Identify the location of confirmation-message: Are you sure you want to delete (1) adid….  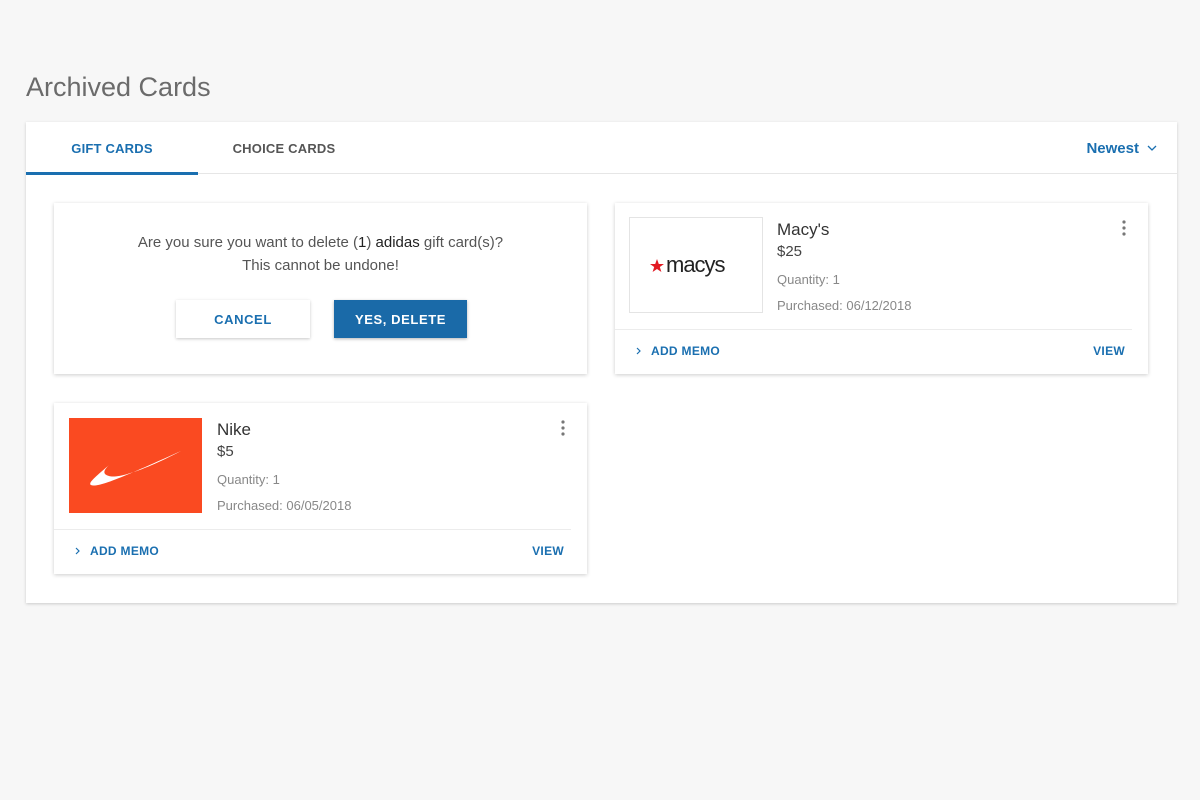
(320, 254).